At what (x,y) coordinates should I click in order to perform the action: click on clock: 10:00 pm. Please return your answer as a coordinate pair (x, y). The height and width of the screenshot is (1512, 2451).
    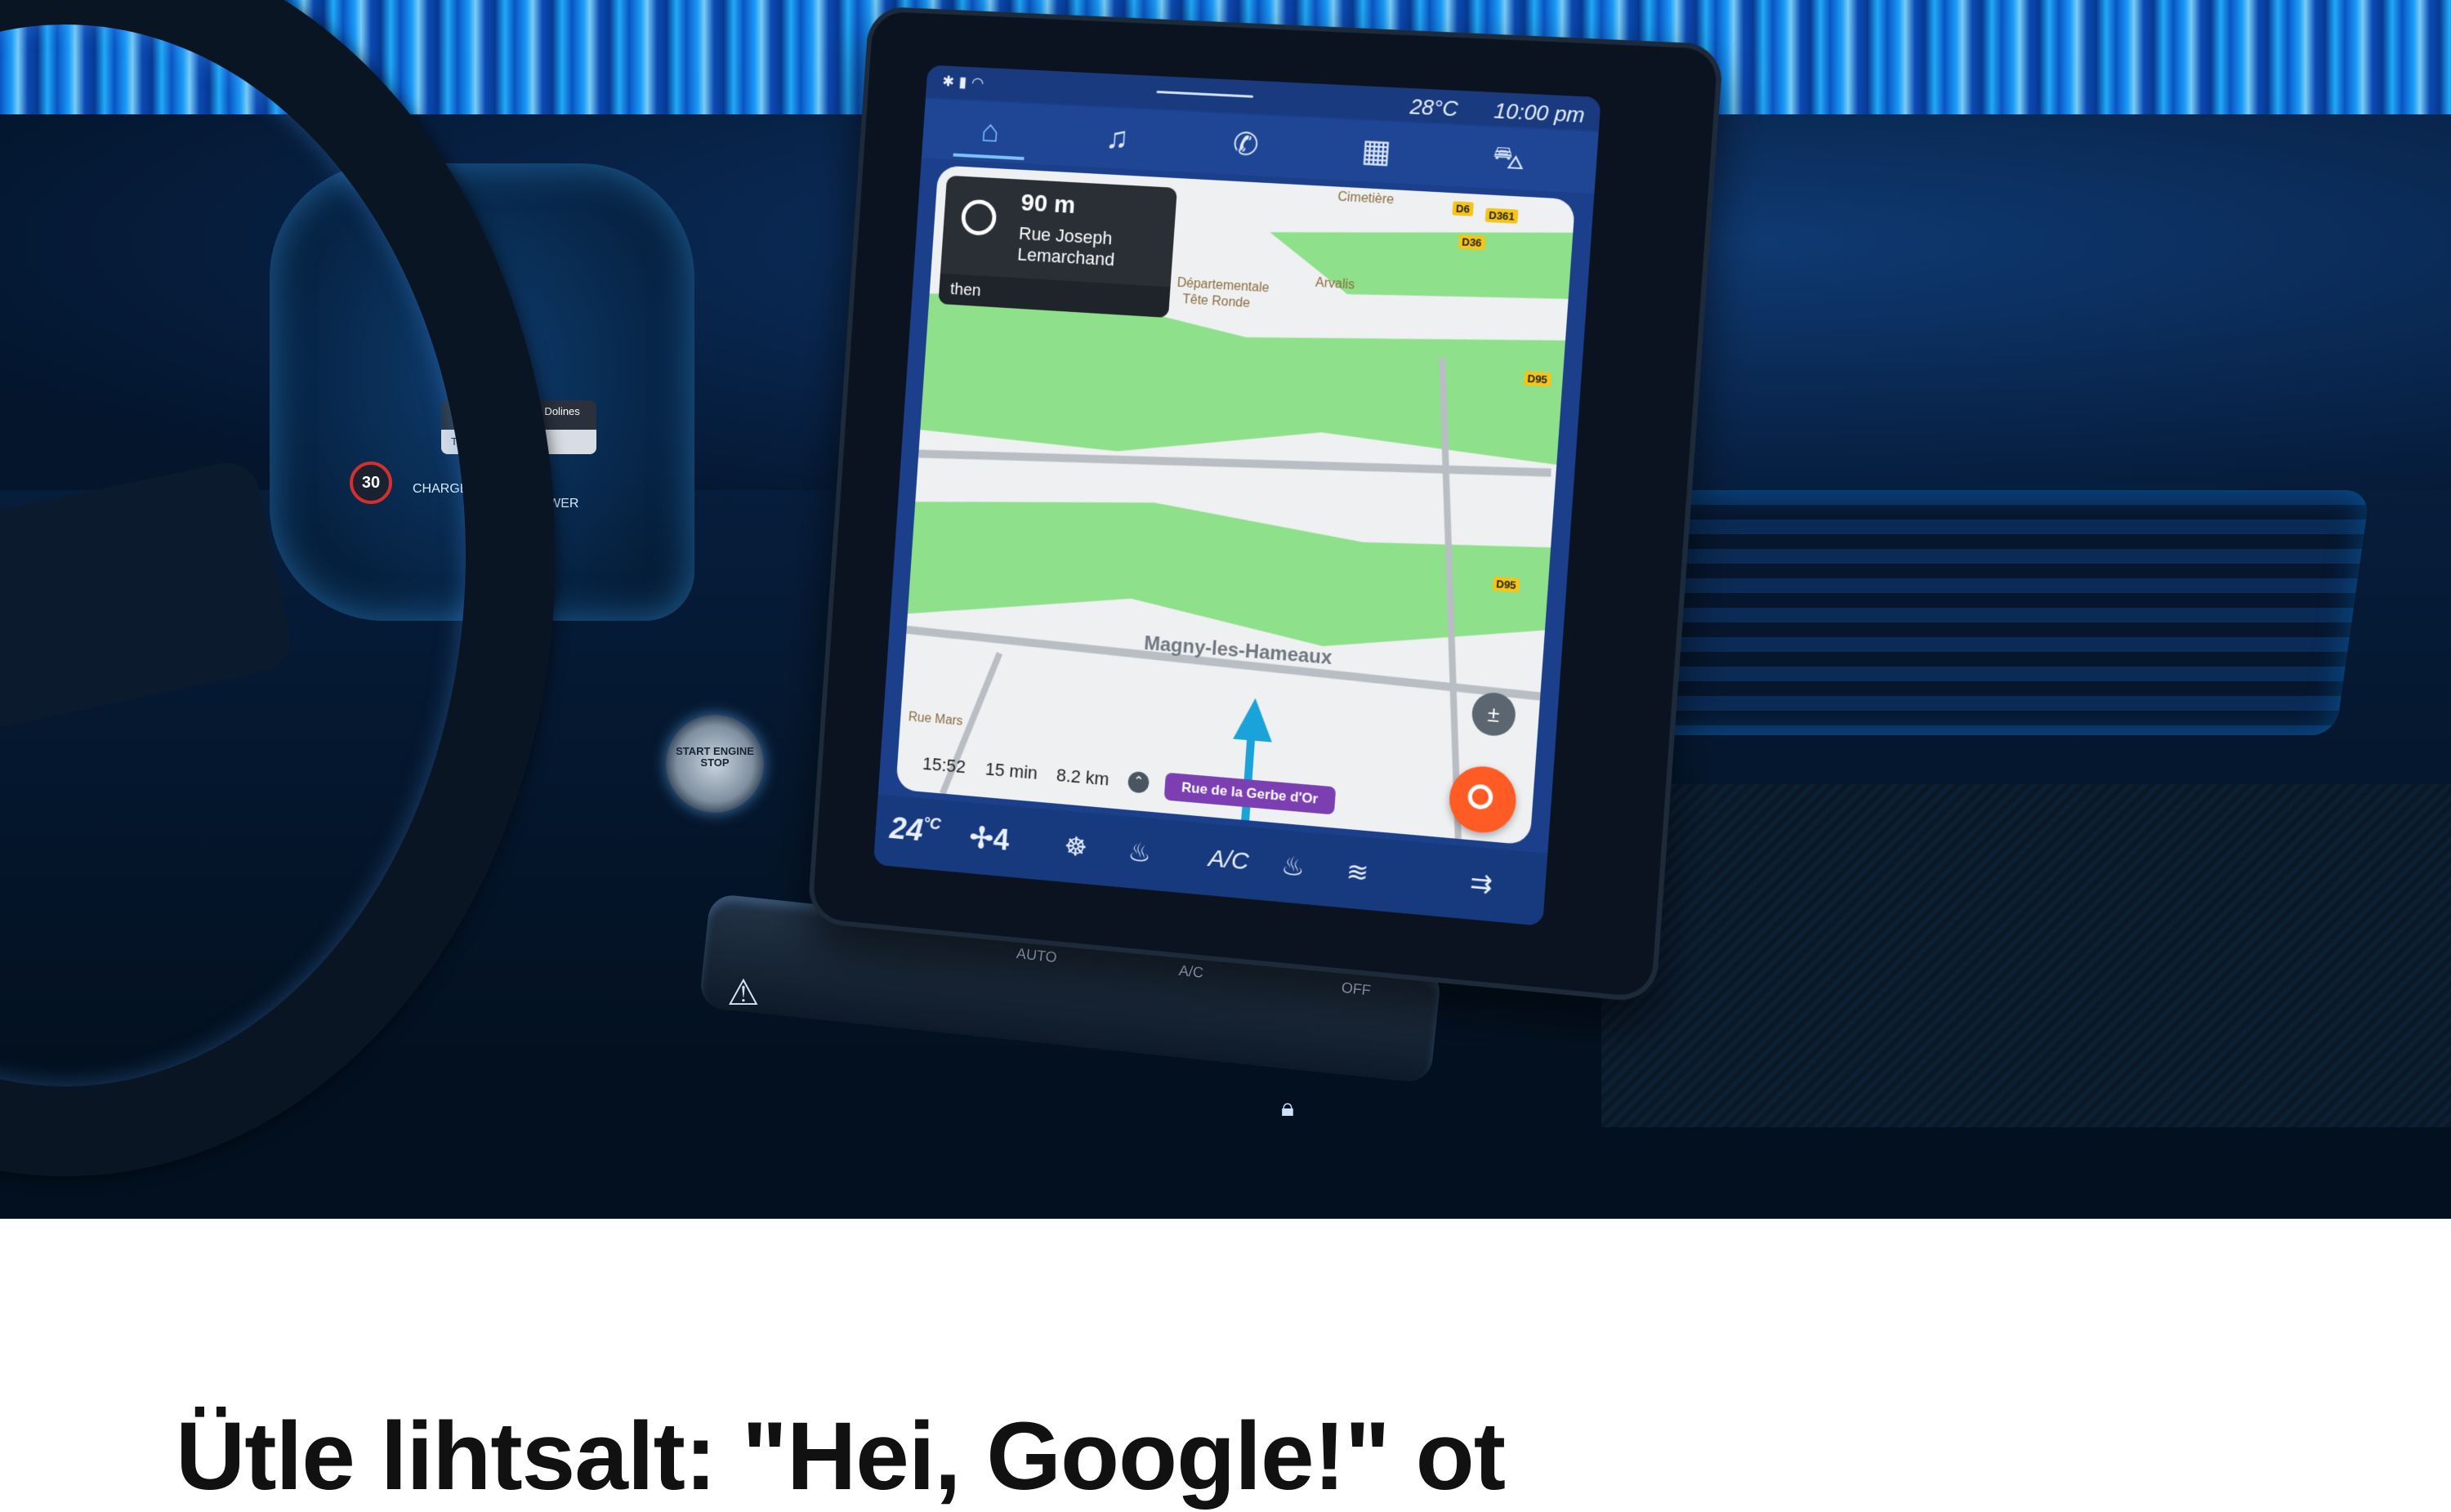
    Looking at the image, I should click on (1539, 113).